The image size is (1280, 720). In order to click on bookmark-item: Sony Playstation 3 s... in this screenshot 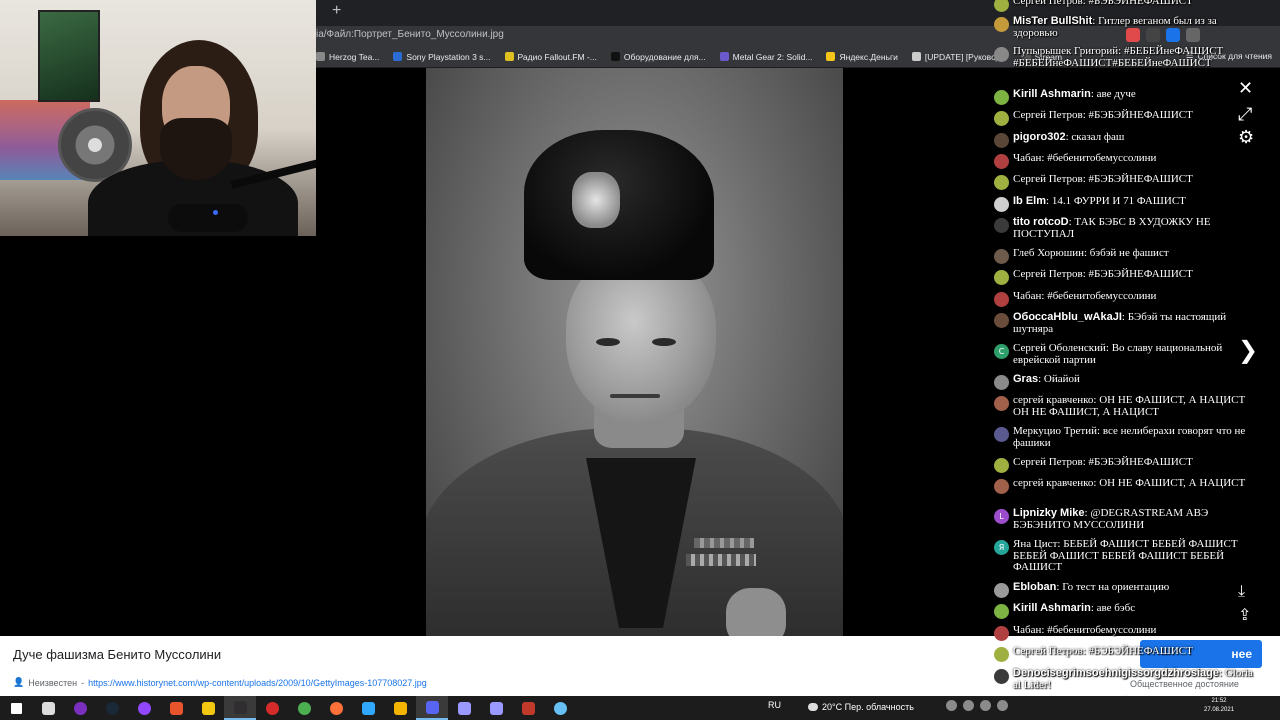, I will do `click(442, 57)`.